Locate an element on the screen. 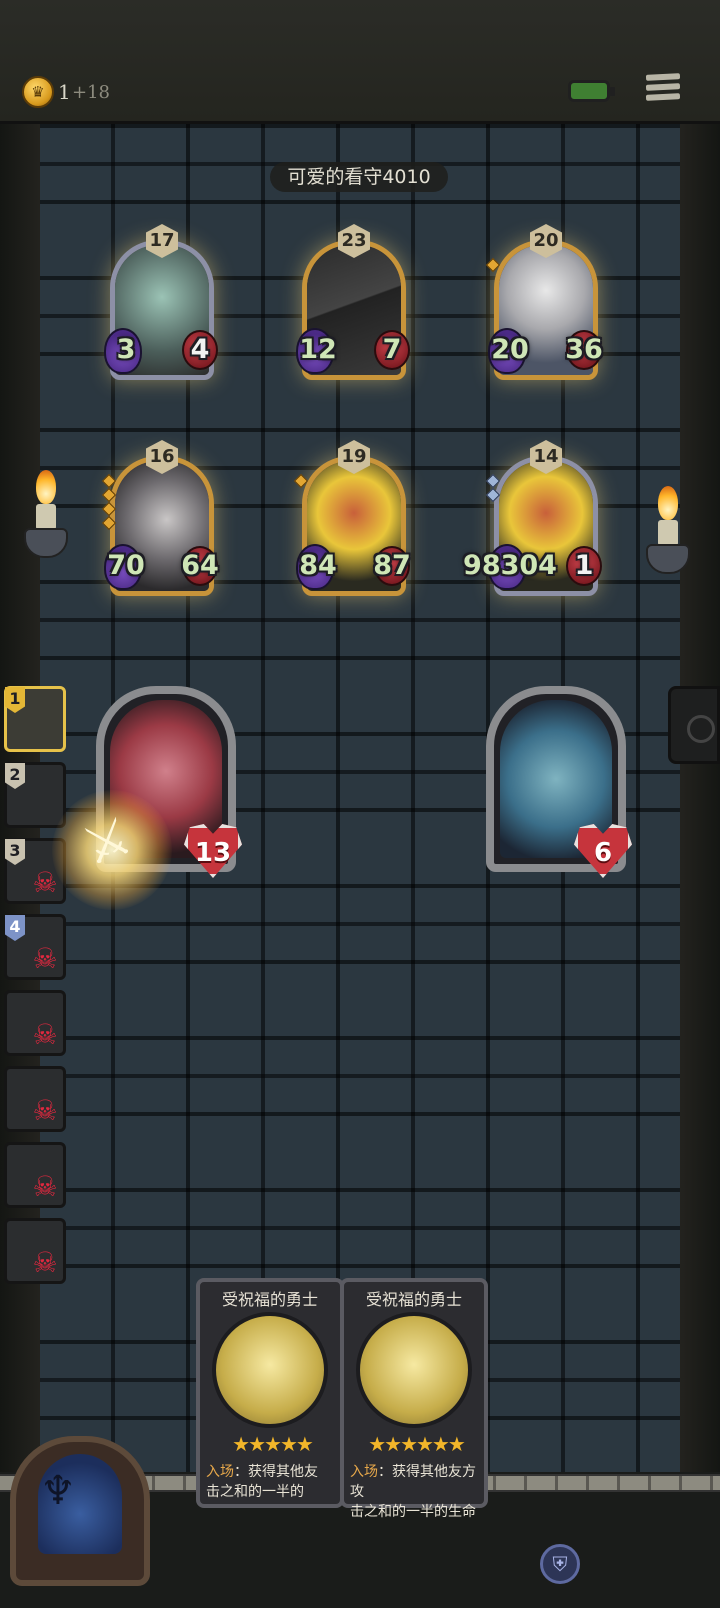 The width and height of the screenshot is (720, 1608). enemy-unit: 14 98304 1 is located at coordinates (534, 522).